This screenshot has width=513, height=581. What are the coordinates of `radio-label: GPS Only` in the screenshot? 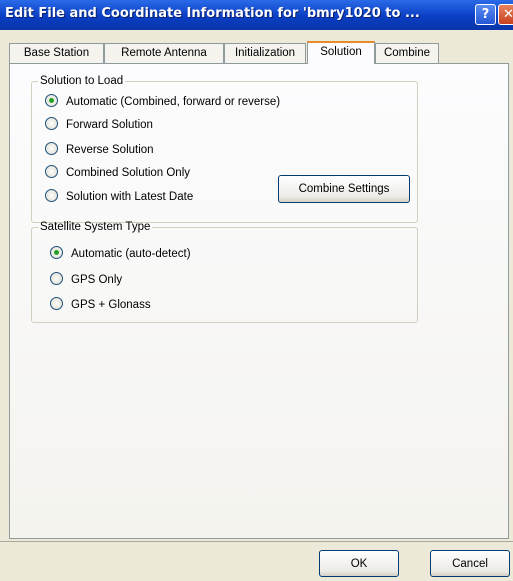 It's located at (97, 280).